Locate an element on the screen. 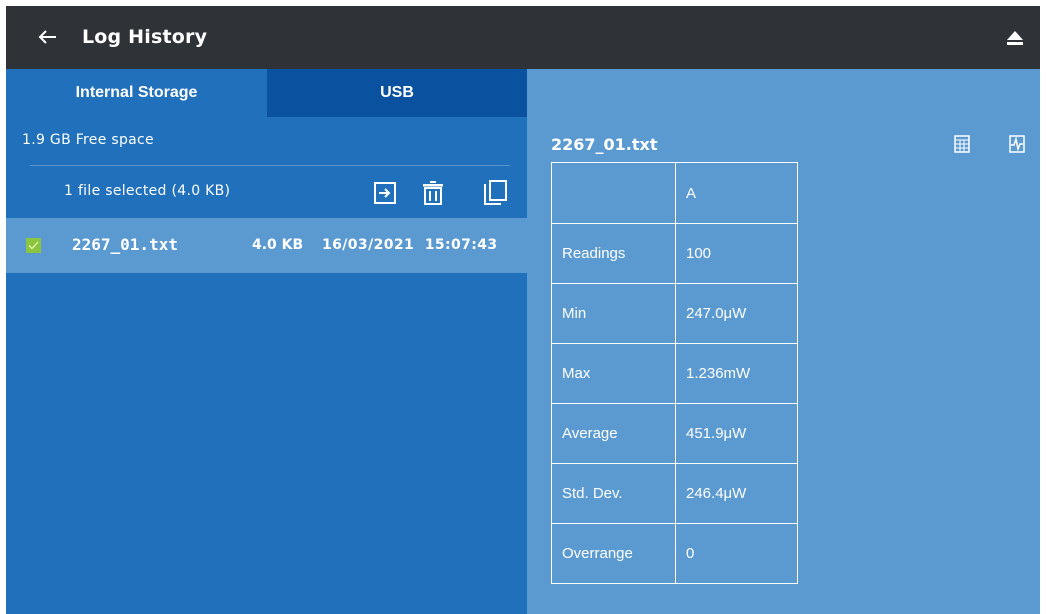 This screenshot has height=614, width=1046. arrow-left-icon is located at coordinates (47, 37).